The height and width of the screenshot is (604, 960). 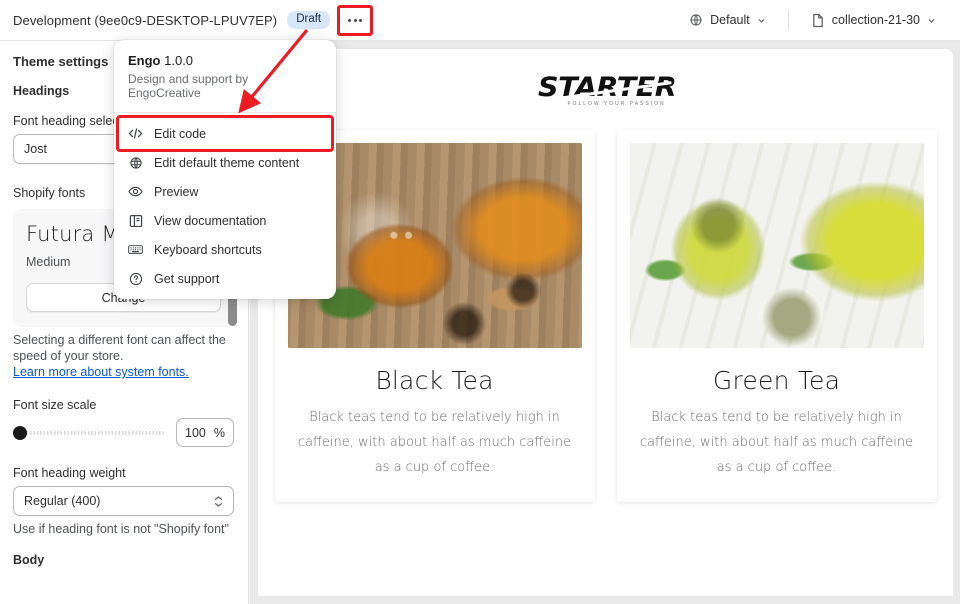 I want to click on product-card-title: Green Tea, so click(x=776, y=380).